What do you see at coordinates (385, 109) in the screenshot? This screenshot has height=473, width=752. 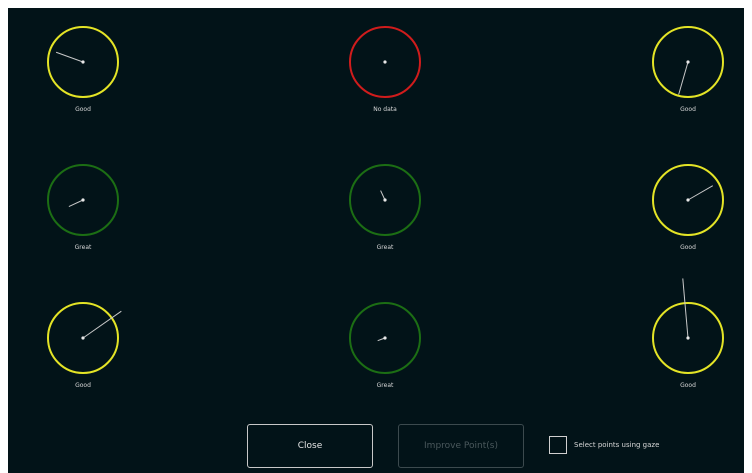 I see `calibration-point-status: No data` at bounding box center [385, 109].